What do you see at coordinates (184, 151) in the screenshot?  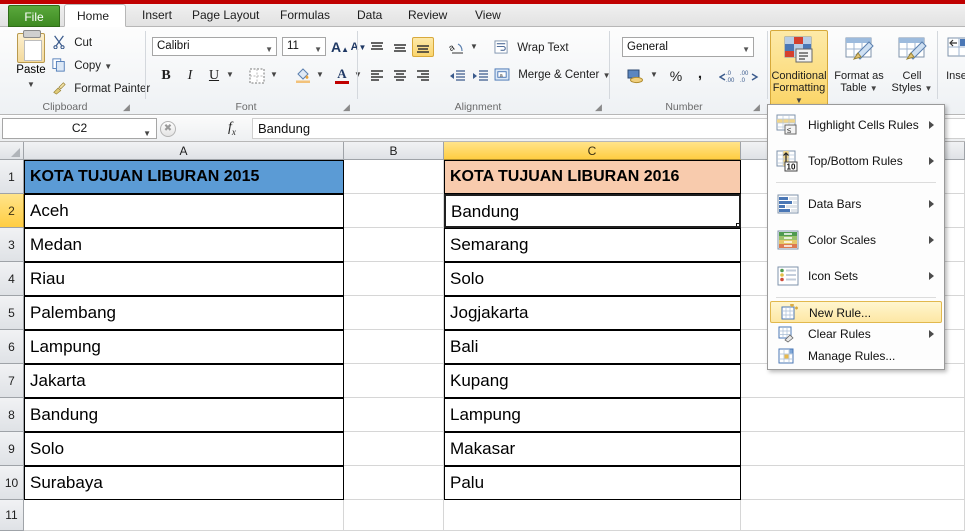 I see `column-header-a: A` at bounding box center [184, 151].